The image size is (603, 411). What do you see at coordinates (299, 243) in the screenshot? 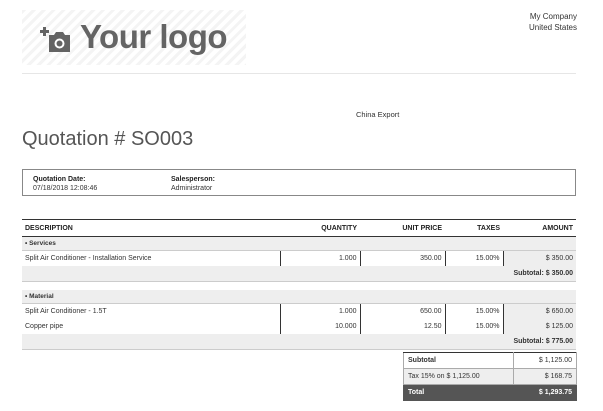
I see `section-row: • Services` at bounding box center [299, 243].